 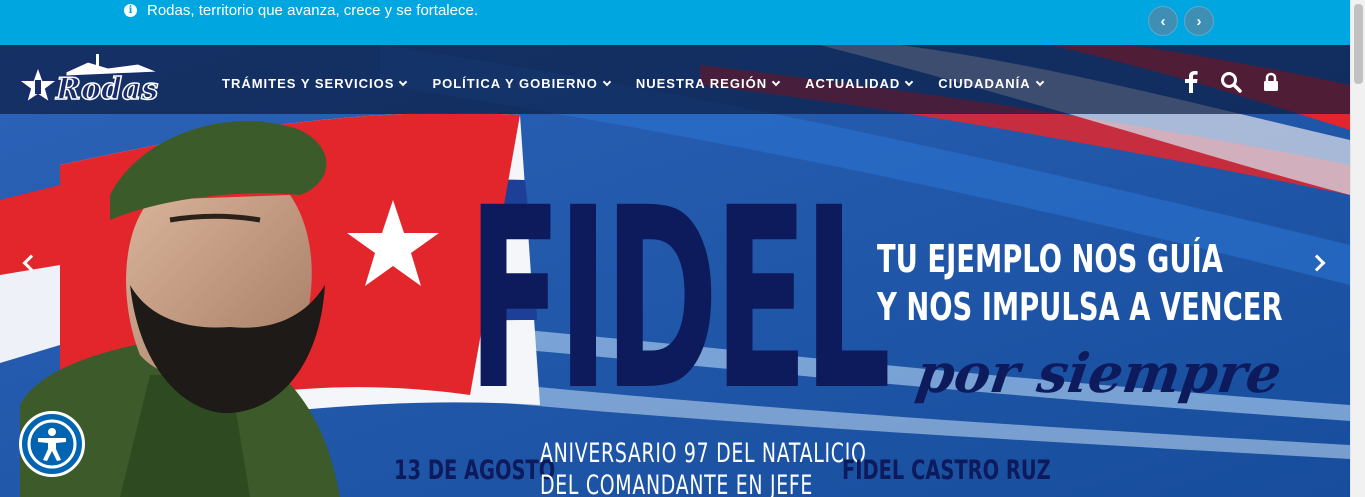 I want to click on nav-icons, so click(x=1231, y=82).